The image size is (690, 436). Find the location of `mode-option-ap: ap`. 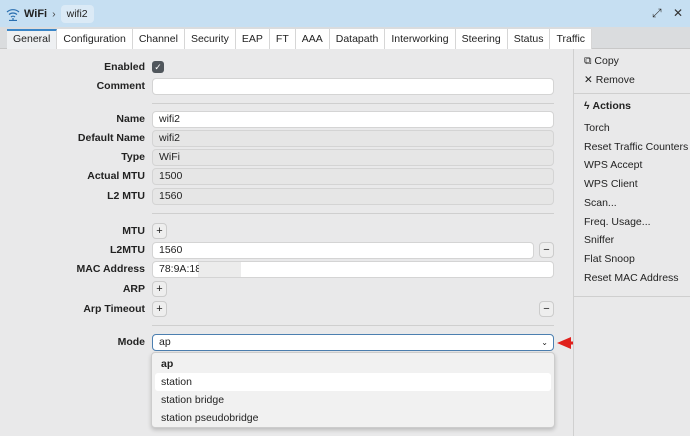

mode-option-ap: ap is located at coordinates (353, 364).